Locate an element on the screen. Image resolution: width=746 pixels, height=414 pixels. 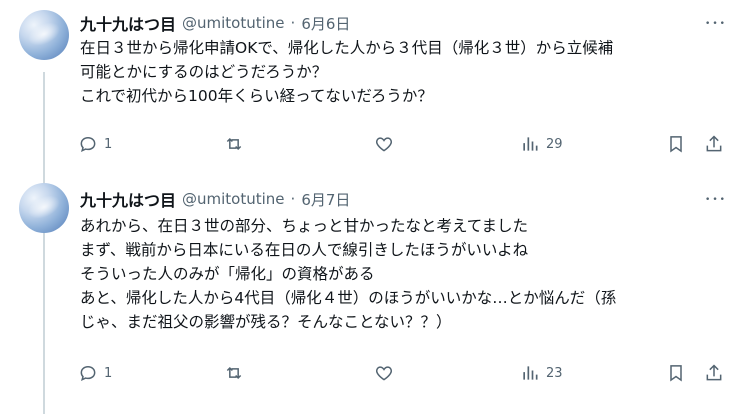
tweet-actions: 1 23 is located at coordinates (405, 375).